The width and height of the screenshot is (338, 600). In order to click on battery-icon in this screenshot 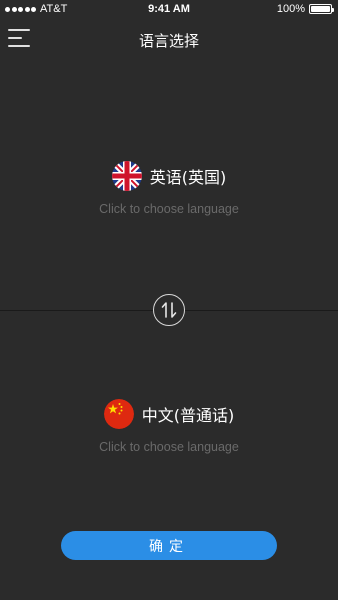, I will do `click(321, 9)`.